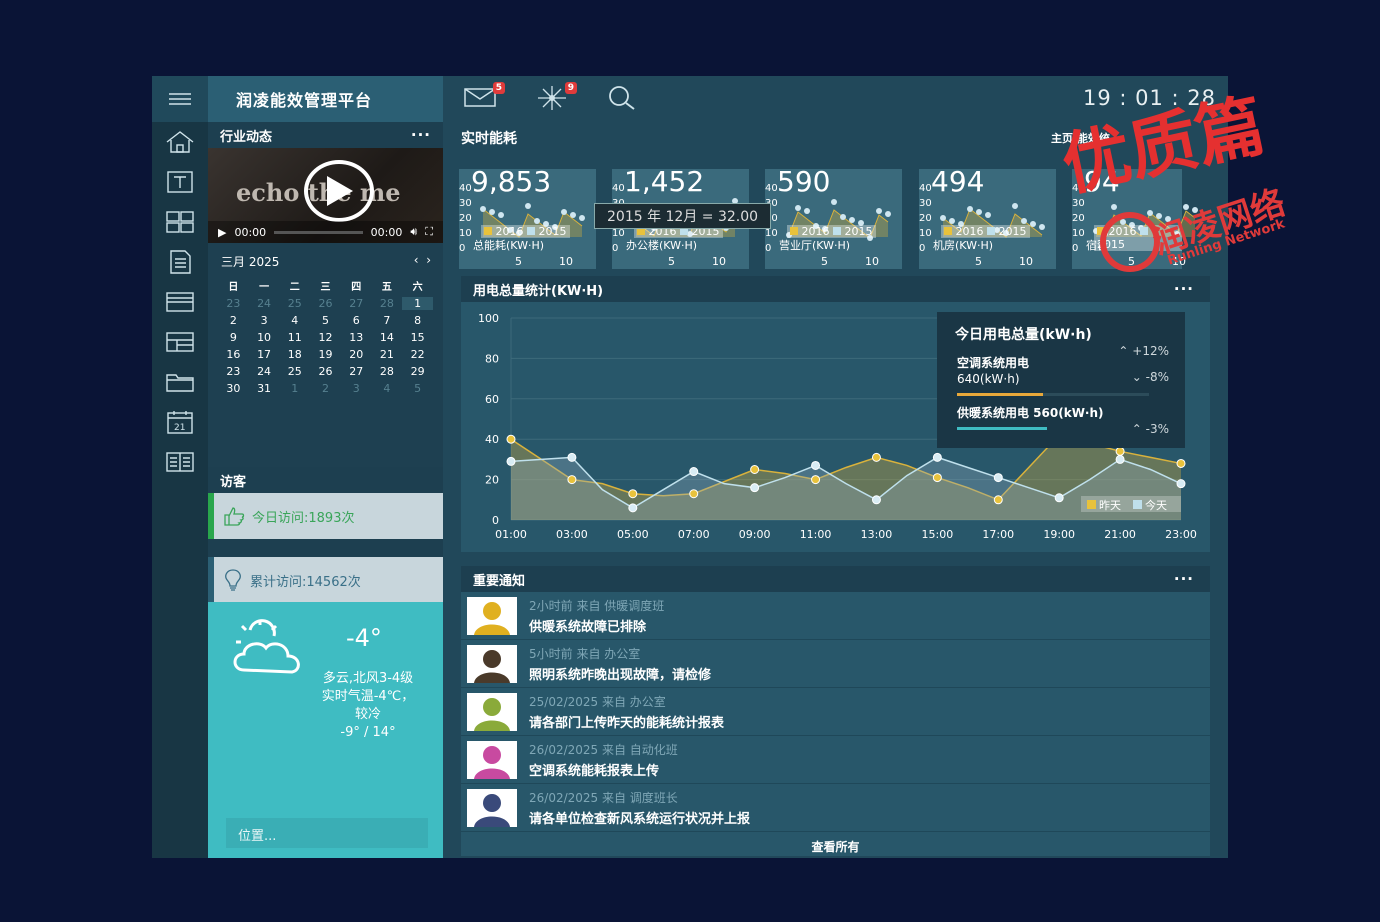  I want to click on card-caption: 营业厅(KW·H), so click(815, 245).